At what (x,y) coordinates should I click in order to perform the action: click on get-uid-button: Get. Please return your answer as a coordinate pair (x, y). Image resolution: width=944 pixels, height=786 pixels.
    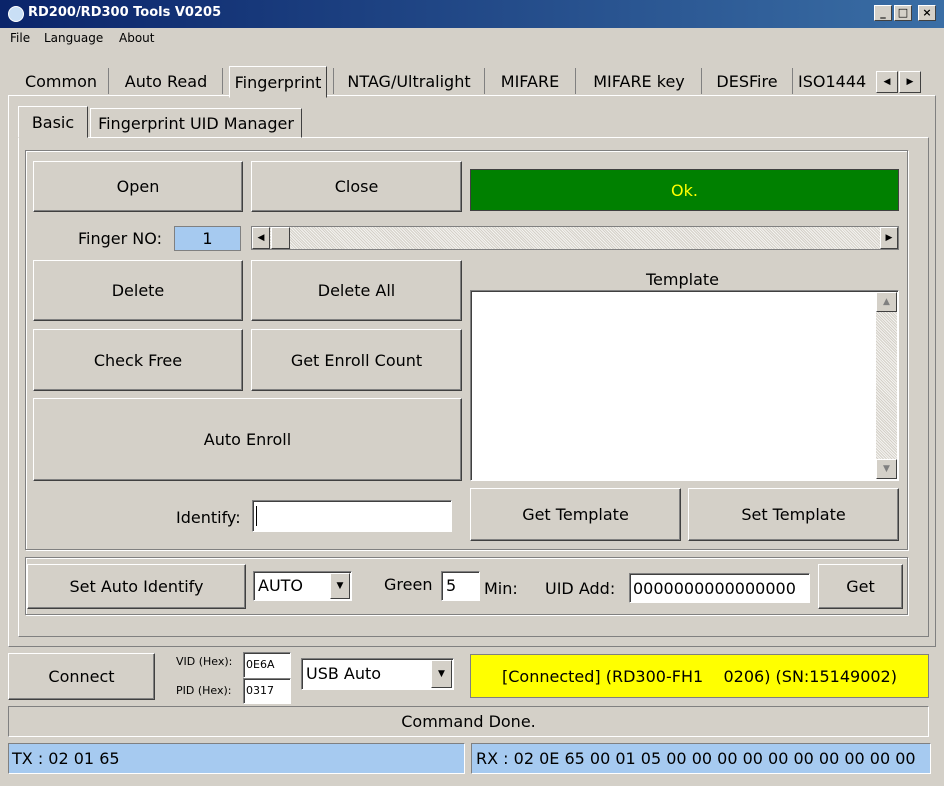
    Looking at the image, I should click on (860, 586).